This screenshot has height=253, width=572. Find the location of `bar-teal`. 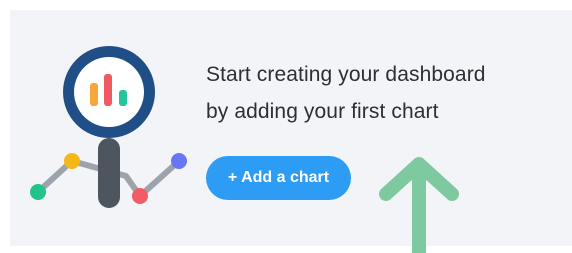

bar-teal is located at coordinates (123, 98).